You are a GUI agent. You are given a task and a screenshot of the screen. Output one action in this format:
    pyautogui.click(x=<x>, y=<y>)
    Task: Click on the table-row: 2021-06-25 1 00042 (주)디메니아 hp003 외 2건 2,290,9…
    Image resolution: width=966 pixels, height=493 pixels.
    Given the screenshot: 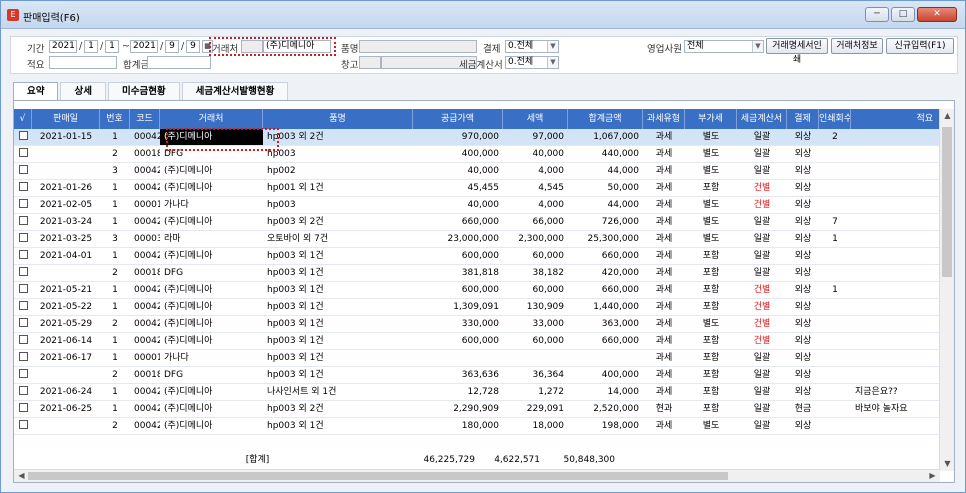 What is the action you would take?
    pyautogui.click(x=477, y=409)
    